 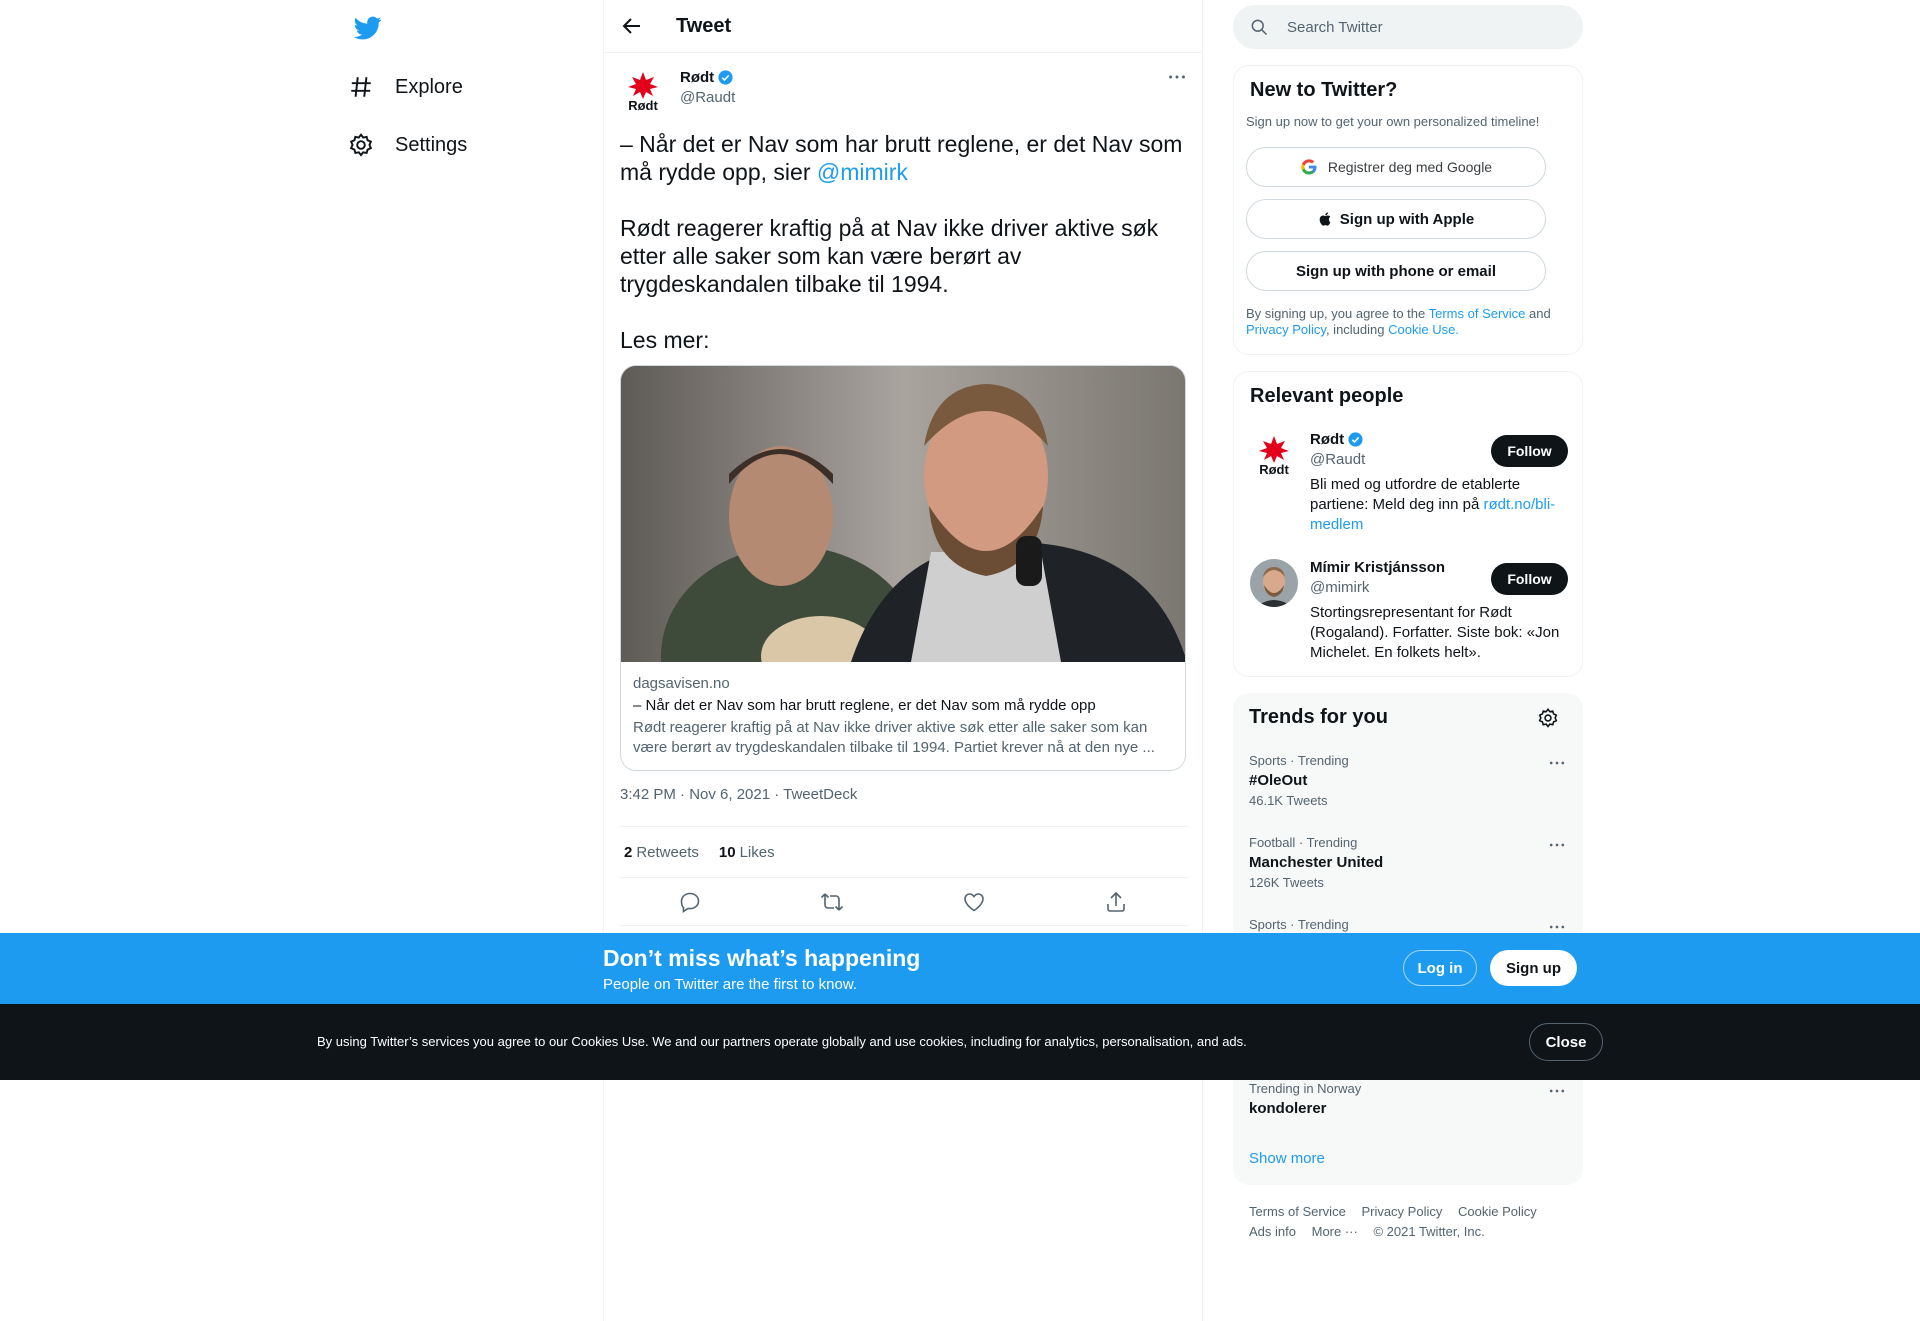 What do you see at coordinates (1278, 780) in the screenshot?
I see `trend-name: #OleOut` at bounding box center [1278, 780].